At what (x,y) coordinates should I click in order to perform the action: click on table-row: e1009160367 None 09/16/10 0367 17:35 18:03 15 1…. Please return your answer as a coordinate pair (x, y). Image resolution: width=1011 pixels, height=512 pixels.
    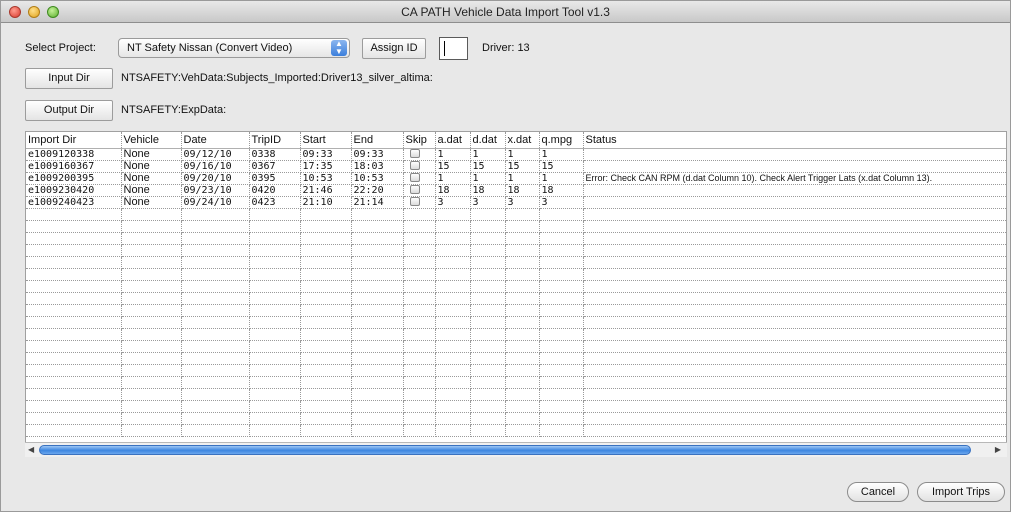
    Looking at the image, I should click on (516, 166).